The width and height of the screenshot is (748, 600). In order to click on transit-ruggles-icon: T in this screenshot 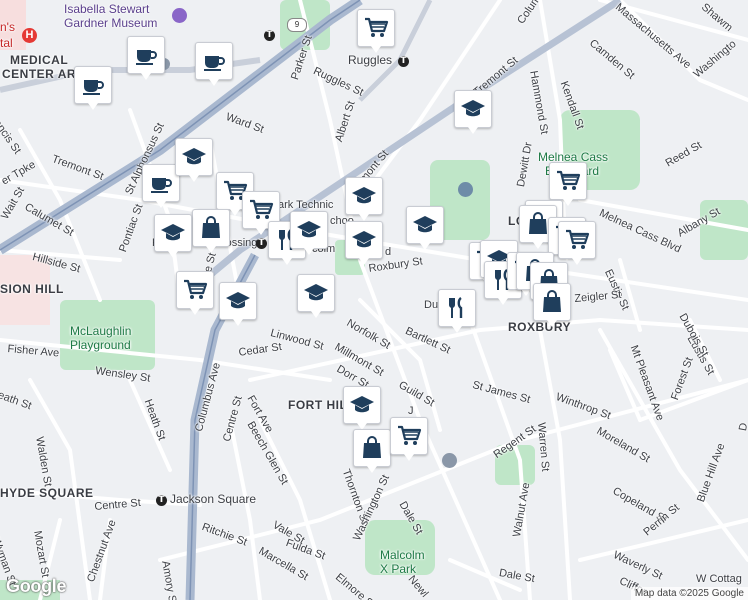, I will do `click(403, 61)`.